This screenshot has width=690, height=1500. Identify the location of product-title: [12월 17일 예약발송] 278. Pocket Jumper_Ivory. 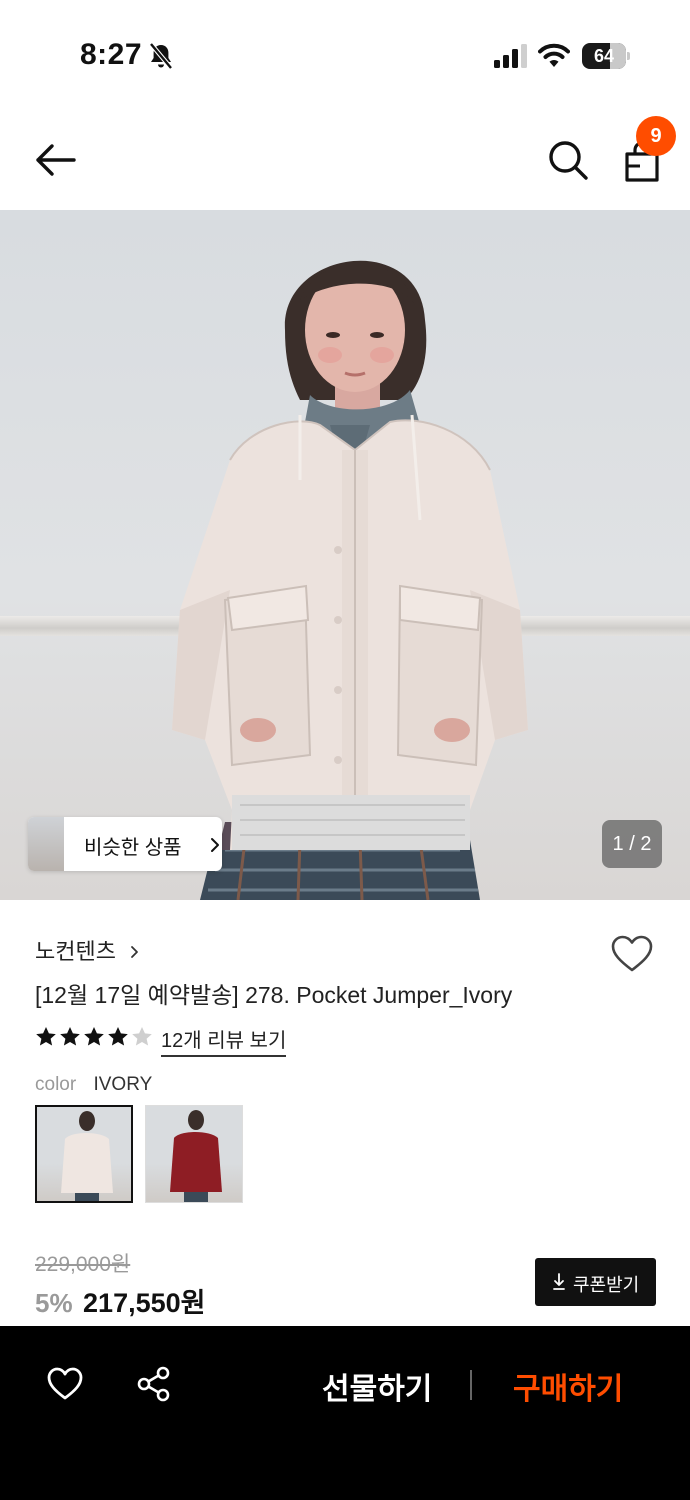
(274, 995).